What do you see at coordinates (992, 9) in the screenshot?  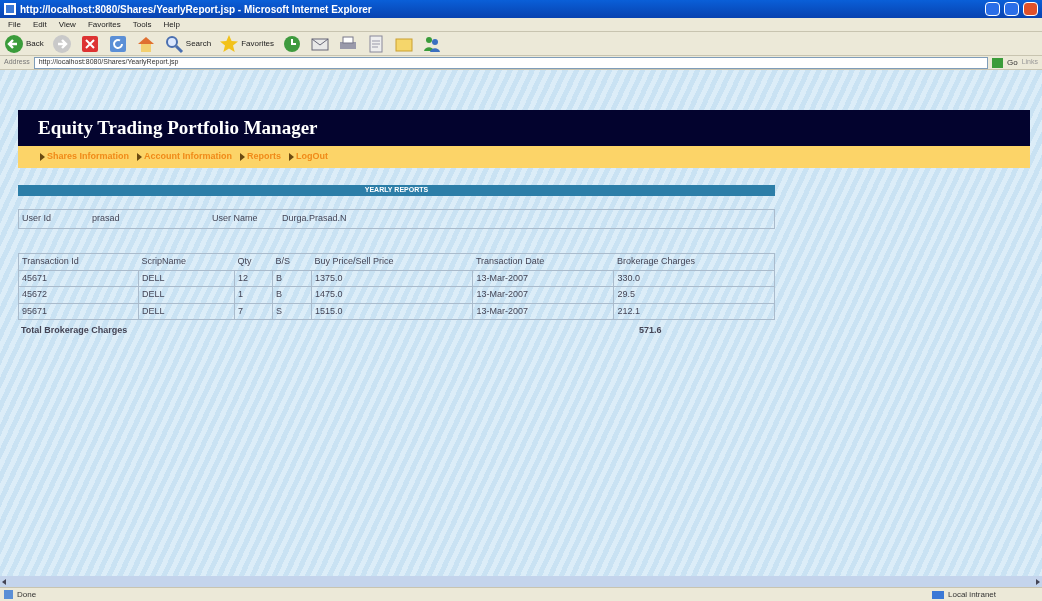 I see `minimize-button` at bounding box center [992, 9].